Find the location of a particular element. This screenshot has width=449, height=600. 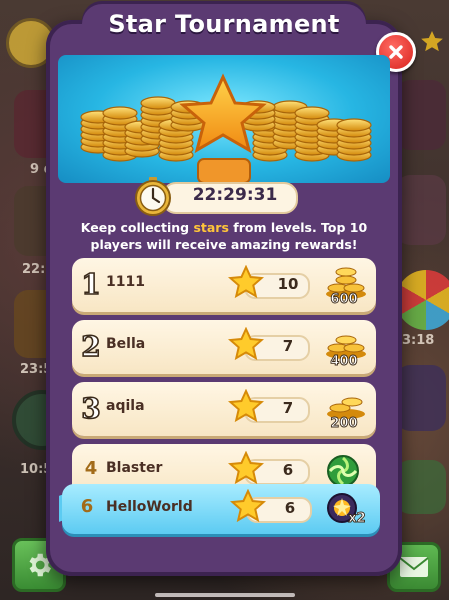

player-name: 1111 is located at coordinates (125, 282).